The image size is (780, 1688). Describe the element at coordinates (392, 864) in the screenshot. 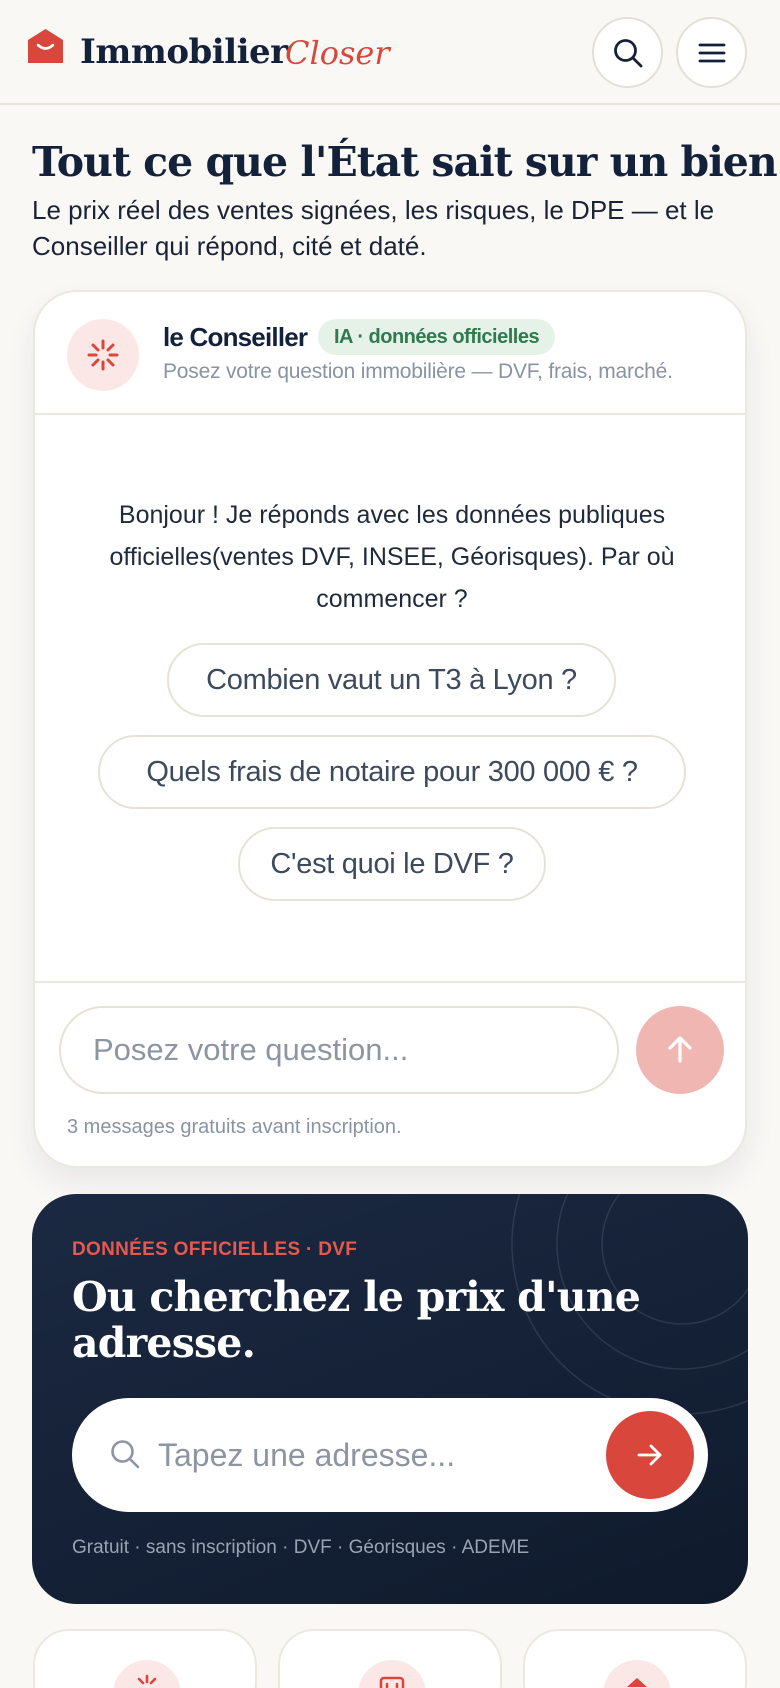

I see `suggestion-chip: C'est quoi le DVF ?` at that location.